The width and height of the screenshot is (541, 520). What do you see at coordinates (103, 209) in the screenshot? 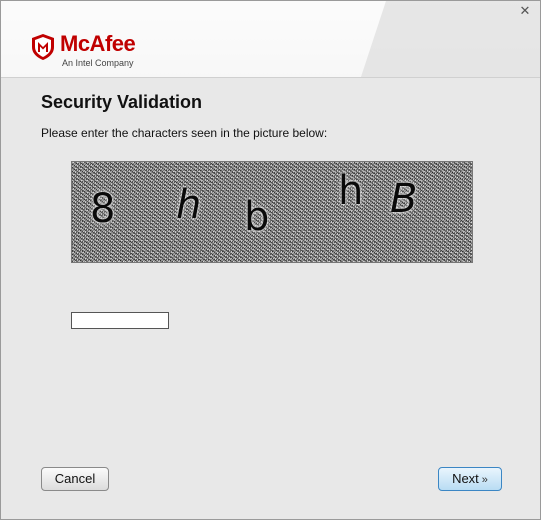
I see `captcha-char: 8` at bounding box center [103, 209].